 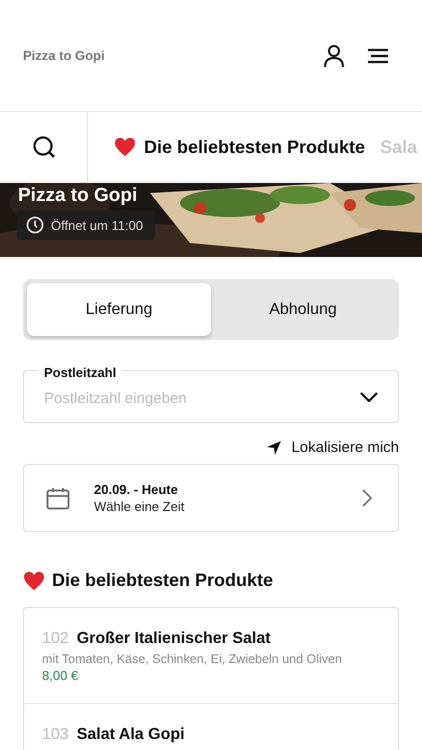 What do you see at coordinates (55, 639) in the screenshot?
I see `product-number: 102` at bounding box center [55, 639].